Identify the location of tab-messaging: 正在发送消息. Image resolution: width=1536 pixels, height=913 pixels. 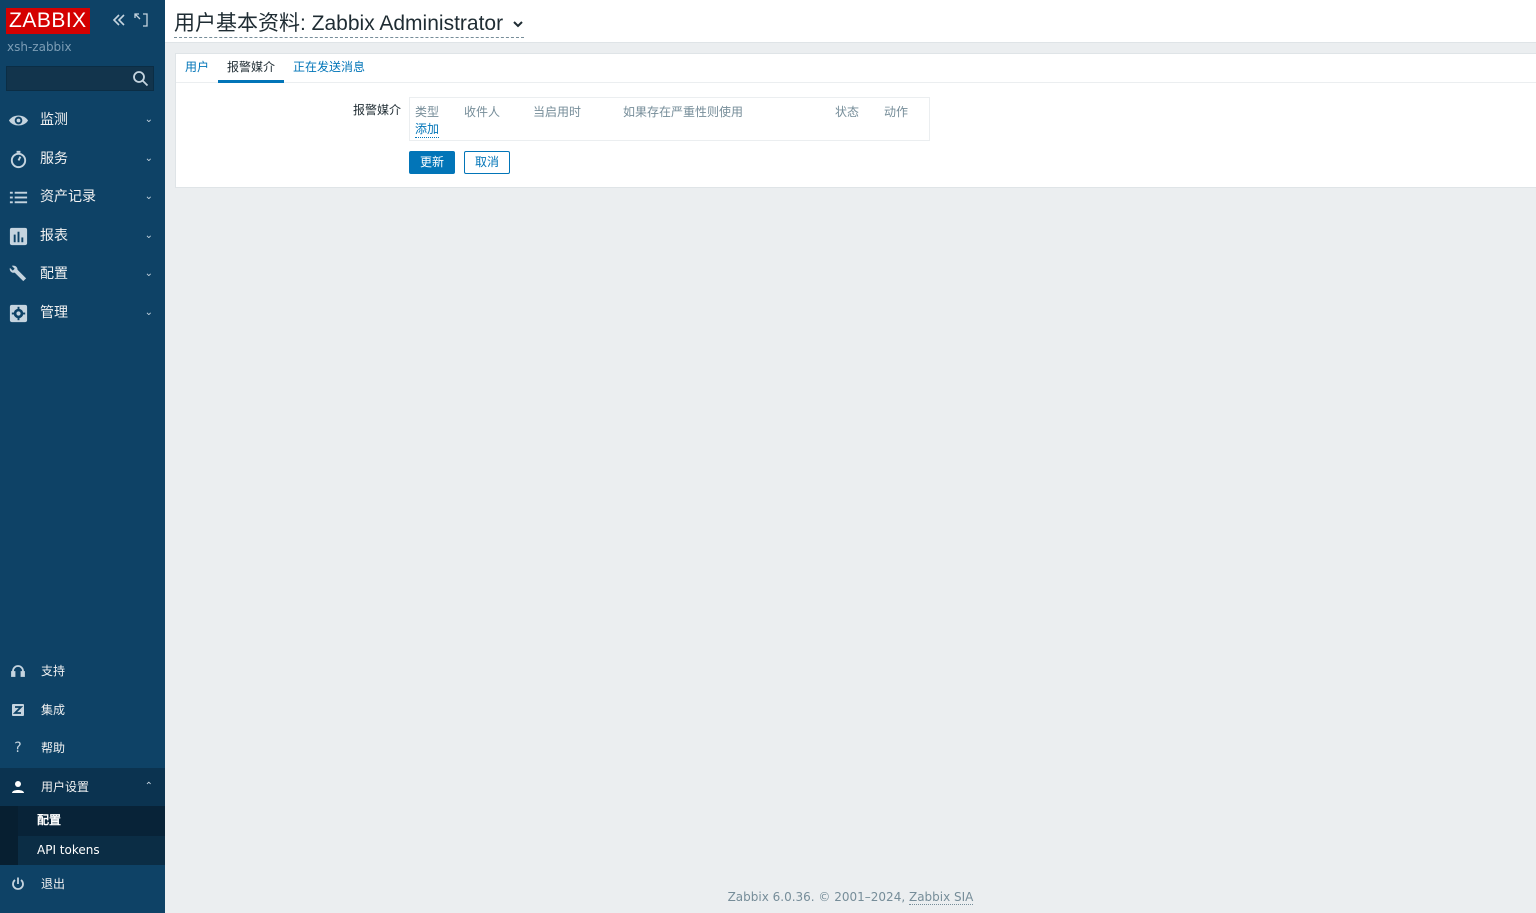
(329, 68).